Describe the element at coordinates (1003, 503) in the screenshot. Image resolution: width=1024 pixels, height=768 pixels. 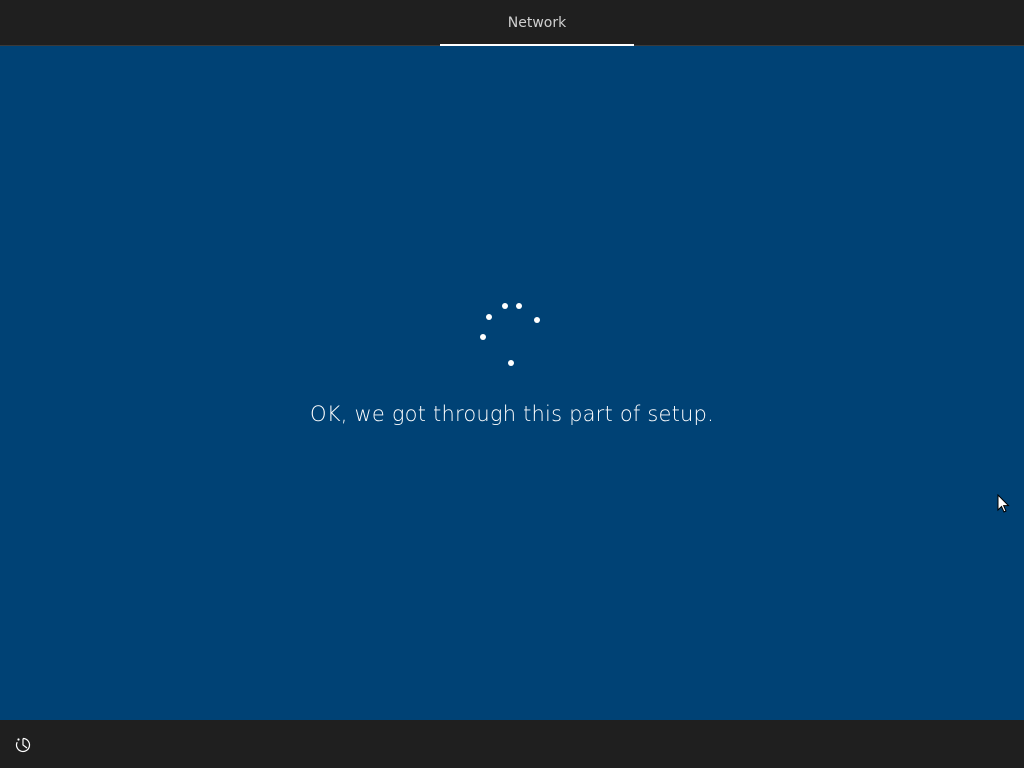
I see `mouse-pointer-icon` at that location.